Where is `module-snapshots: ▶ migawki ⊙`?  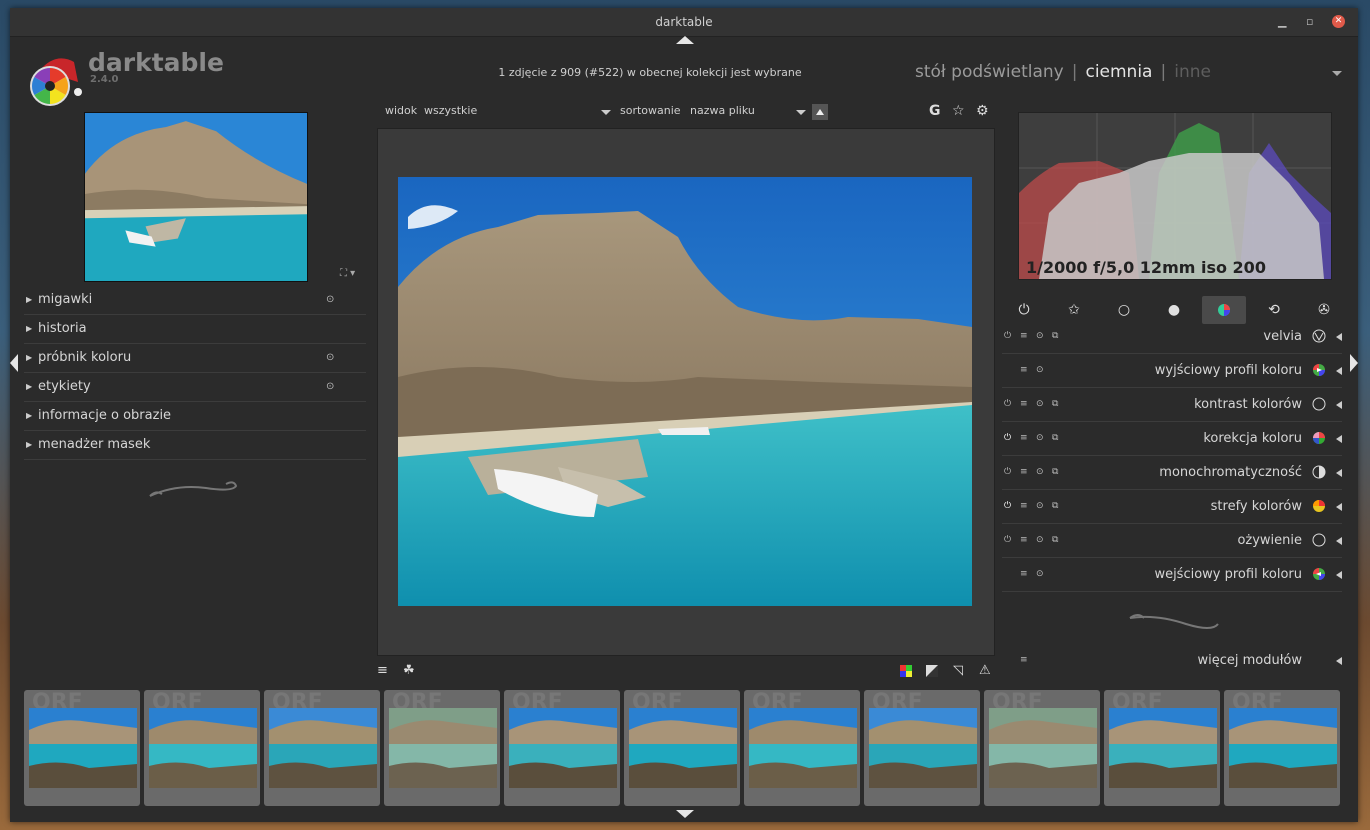
module-snapshots: ▶ migawki ⊙ is located at coordinates (195, 300).